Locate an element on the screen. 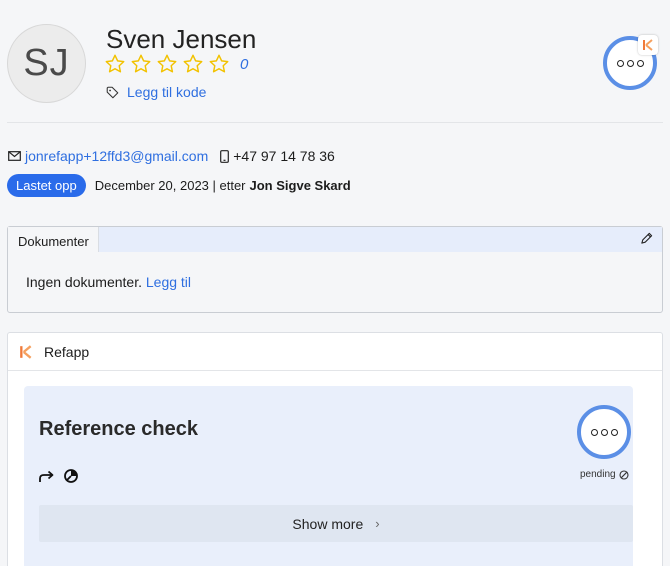  no-documents-text: Ingen dokumenter. is located at coordinates (84, 282).